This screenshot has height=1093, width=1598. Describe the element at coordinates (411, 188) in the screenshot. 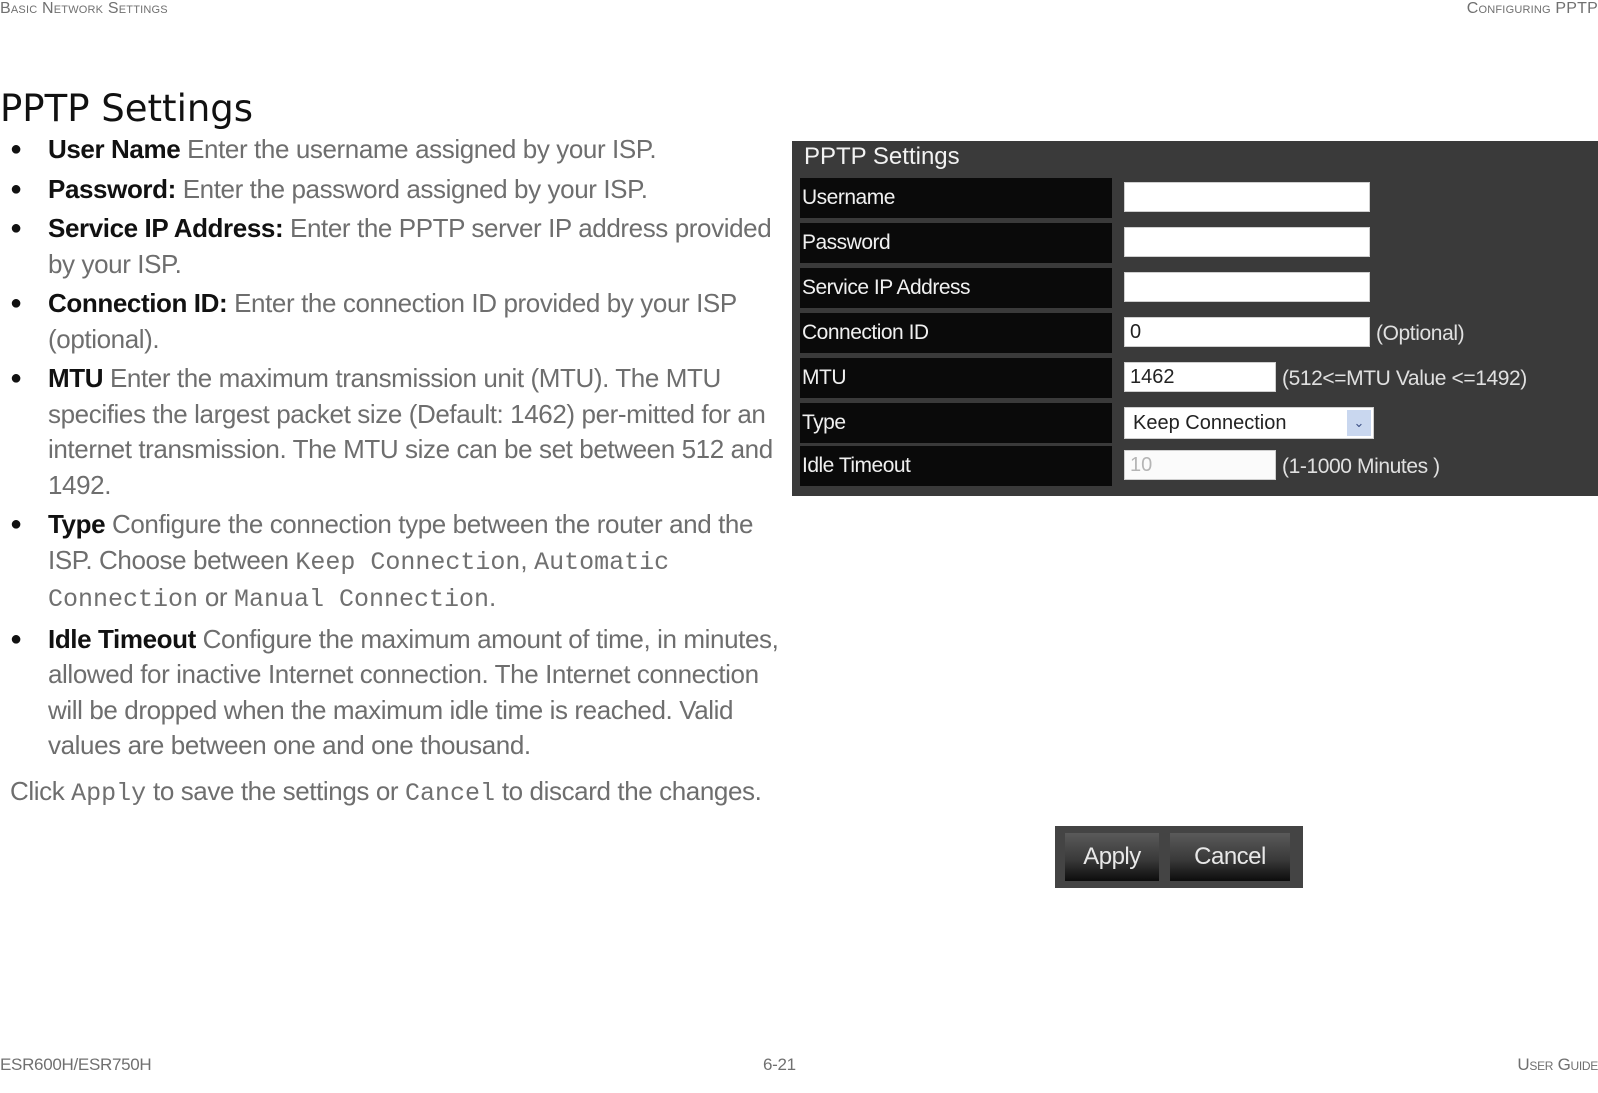

I see `item-desc: Enter the password assigned by your ISP.` at that location.